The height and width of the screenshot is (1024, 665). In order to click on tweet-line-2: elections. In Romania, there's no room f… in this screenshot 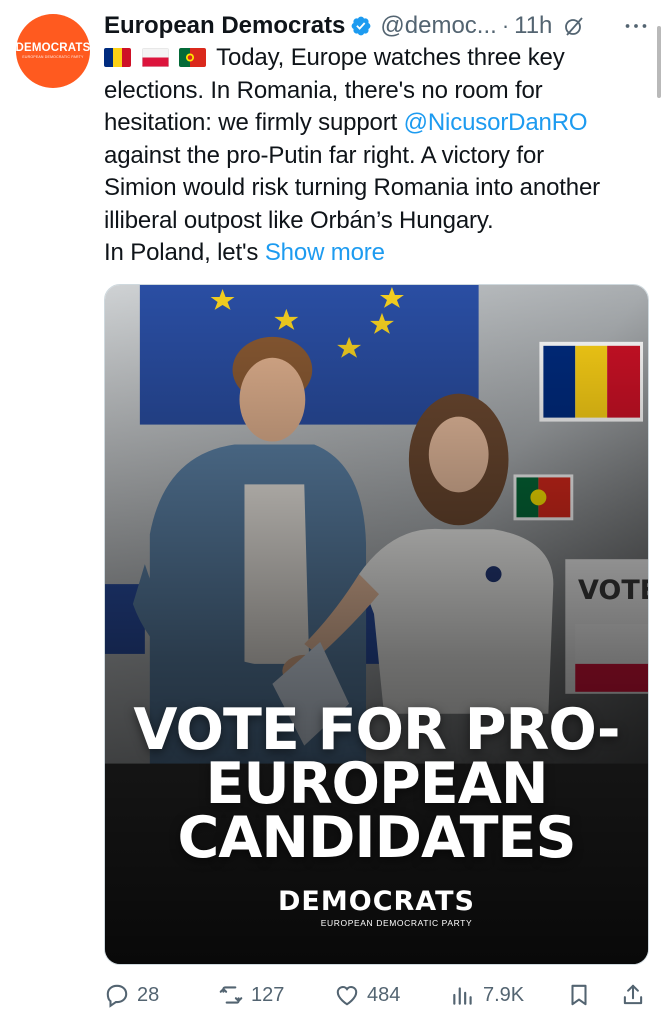, I will do `click(323, 90)`.